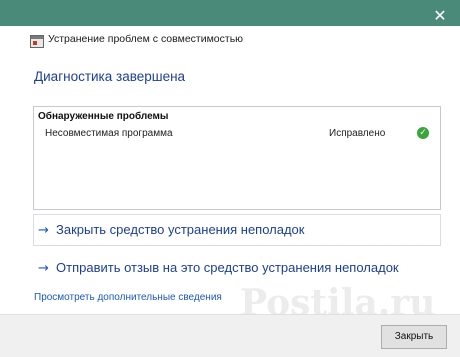 The height and width of the screenshot is (357, 460). What do you see at coordinates (414, 337) in the screenshot?
I see `close-button: Закрыть` at bounding box center [414, 337].